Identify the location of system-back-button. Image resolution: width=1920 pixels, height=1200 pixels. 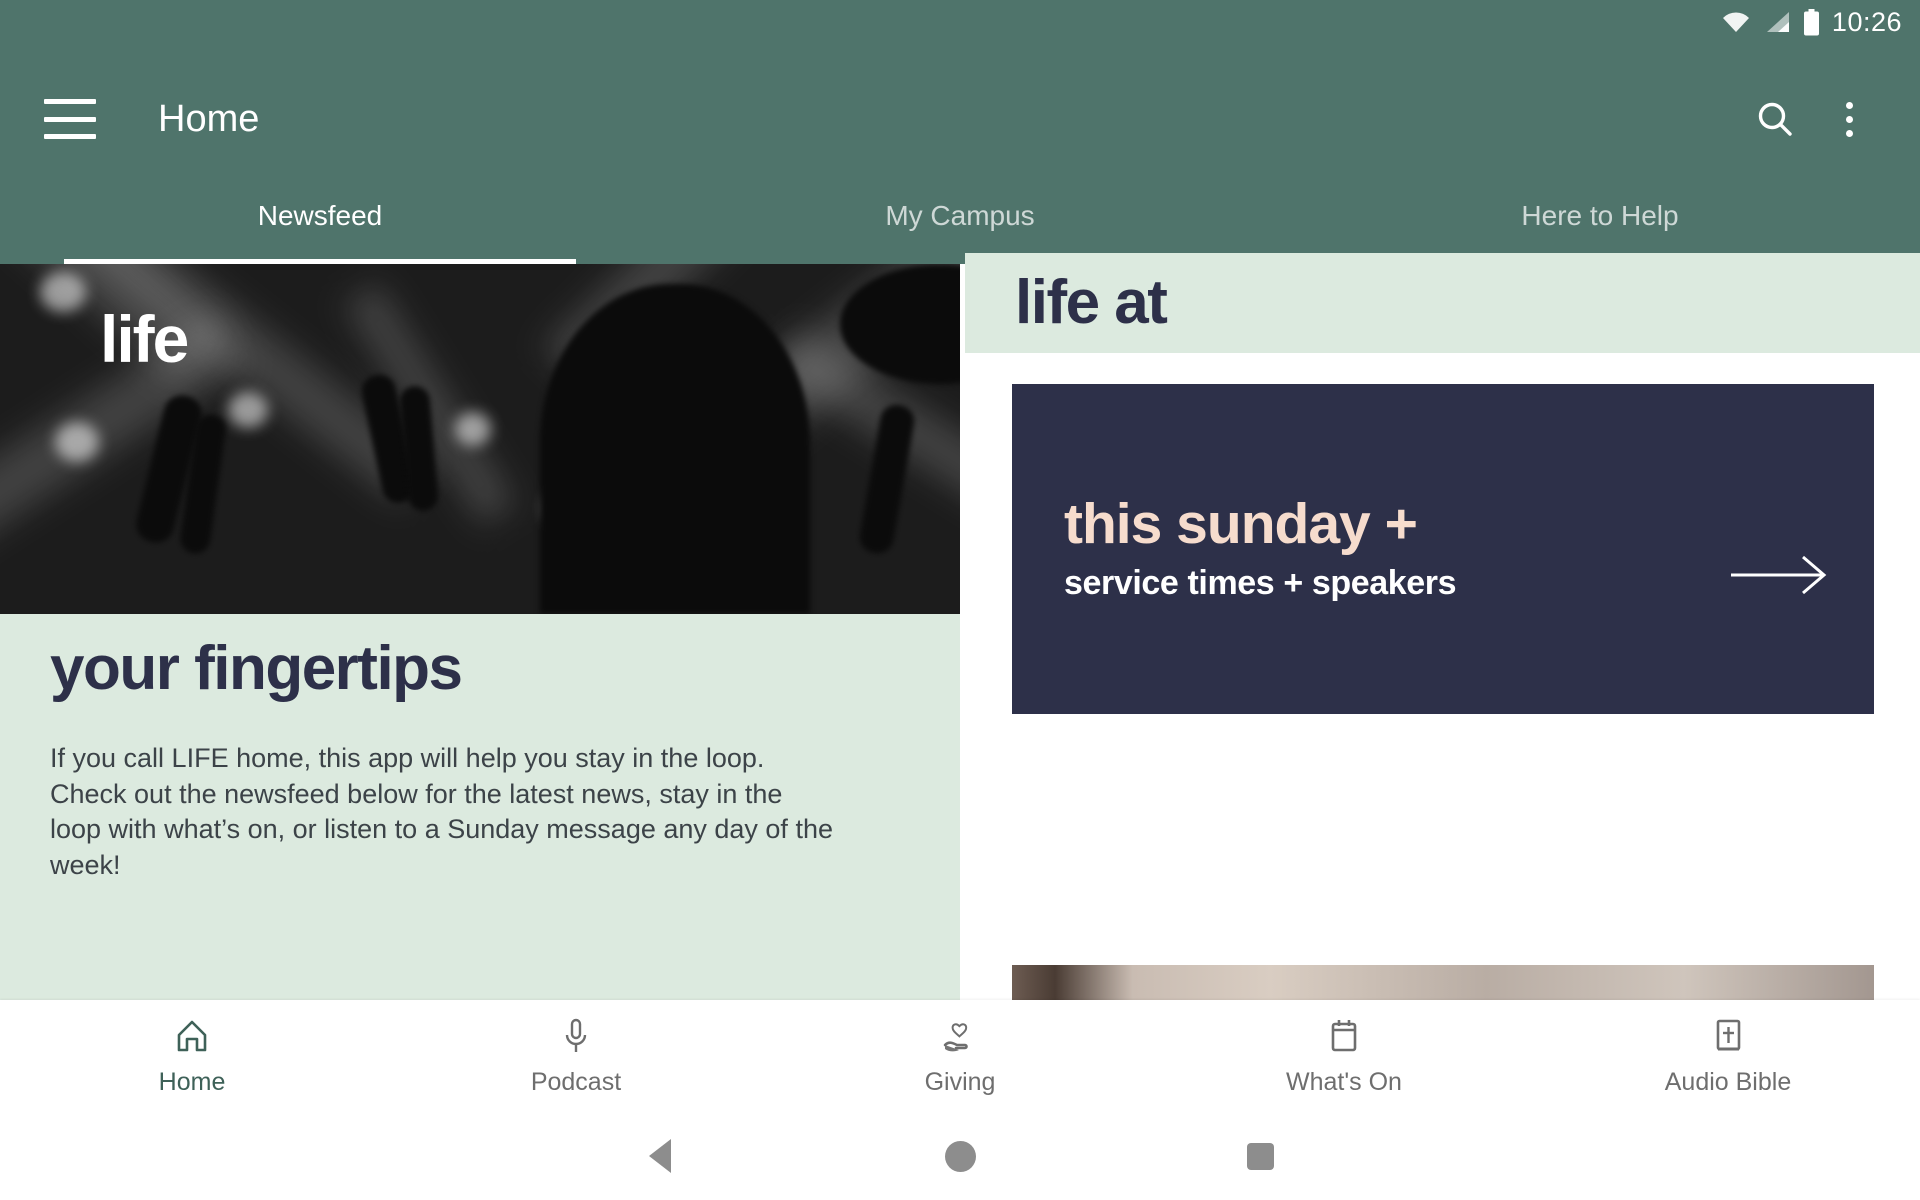
(660, 1156).